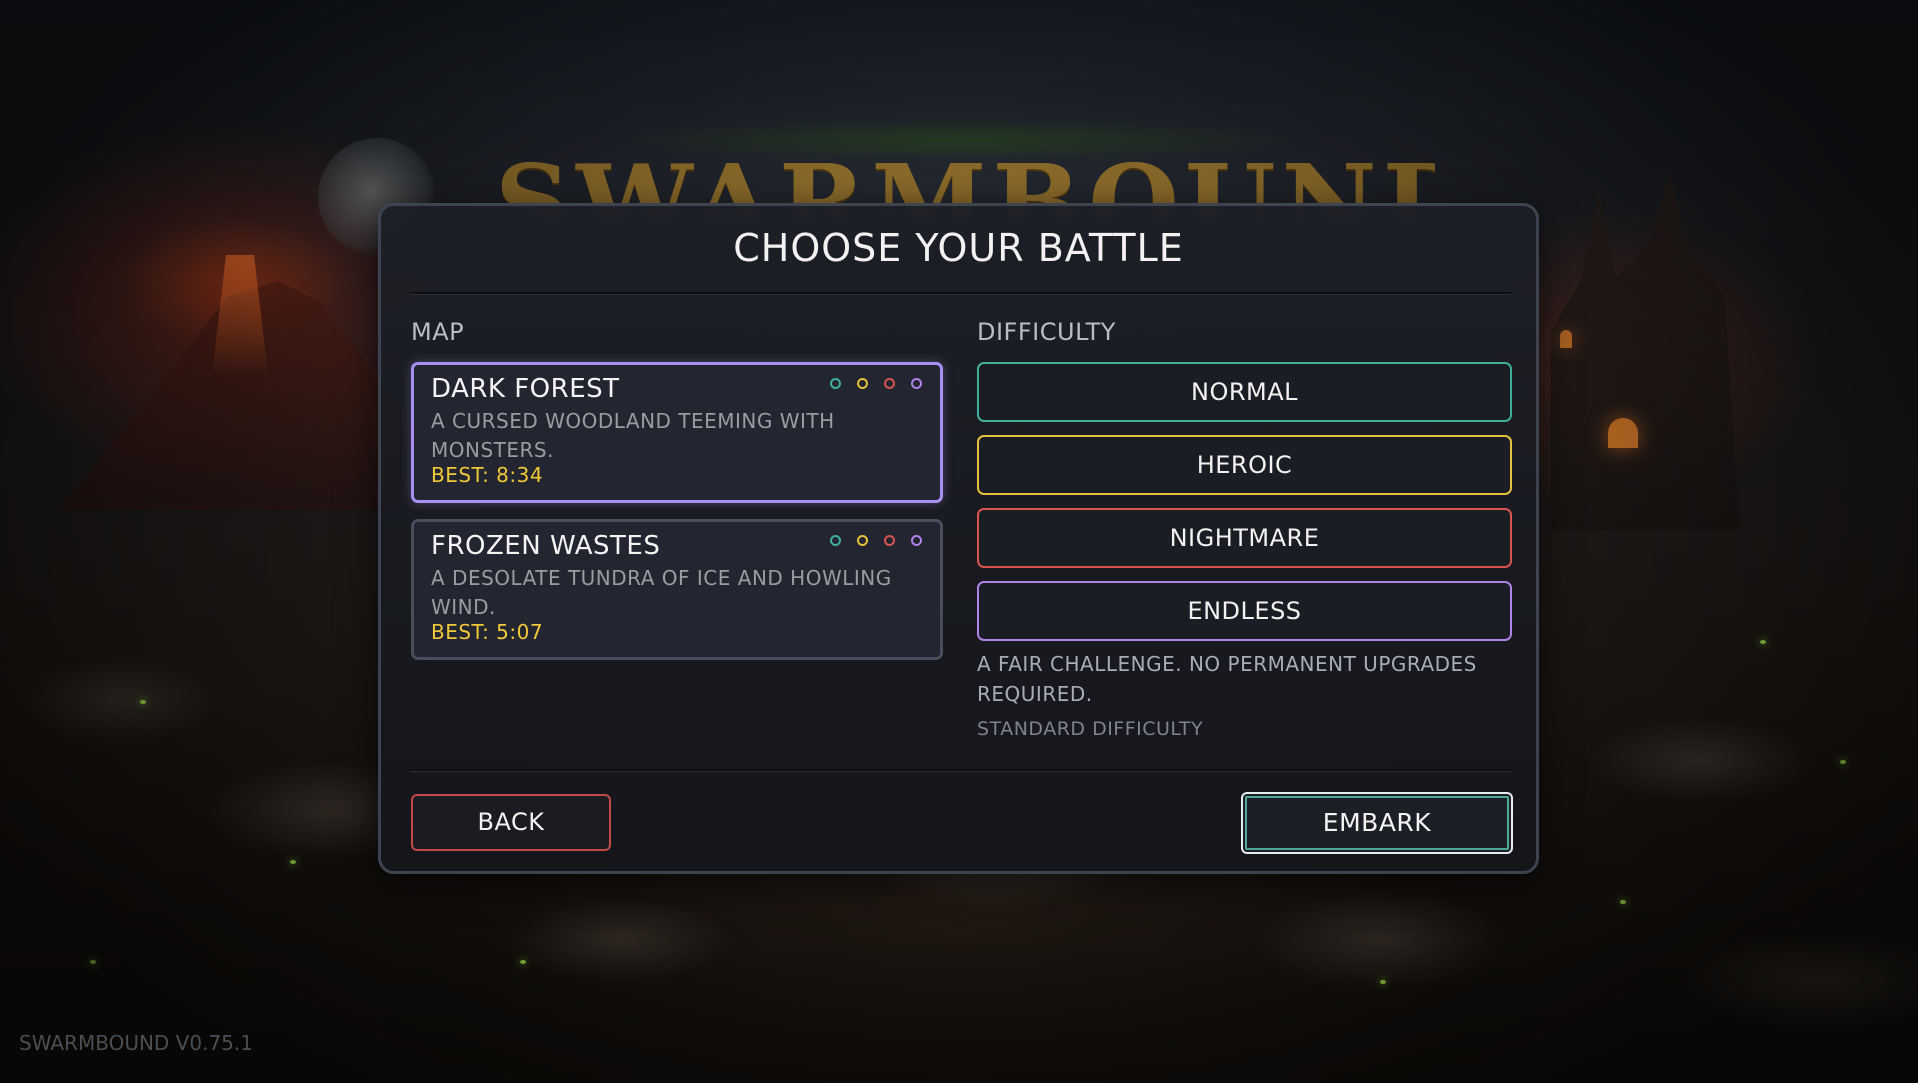 The image size is (1918, 1083). Describe the element at coordinates (511, 822) in the screenshot. I see `back-button: BACK` at that location.